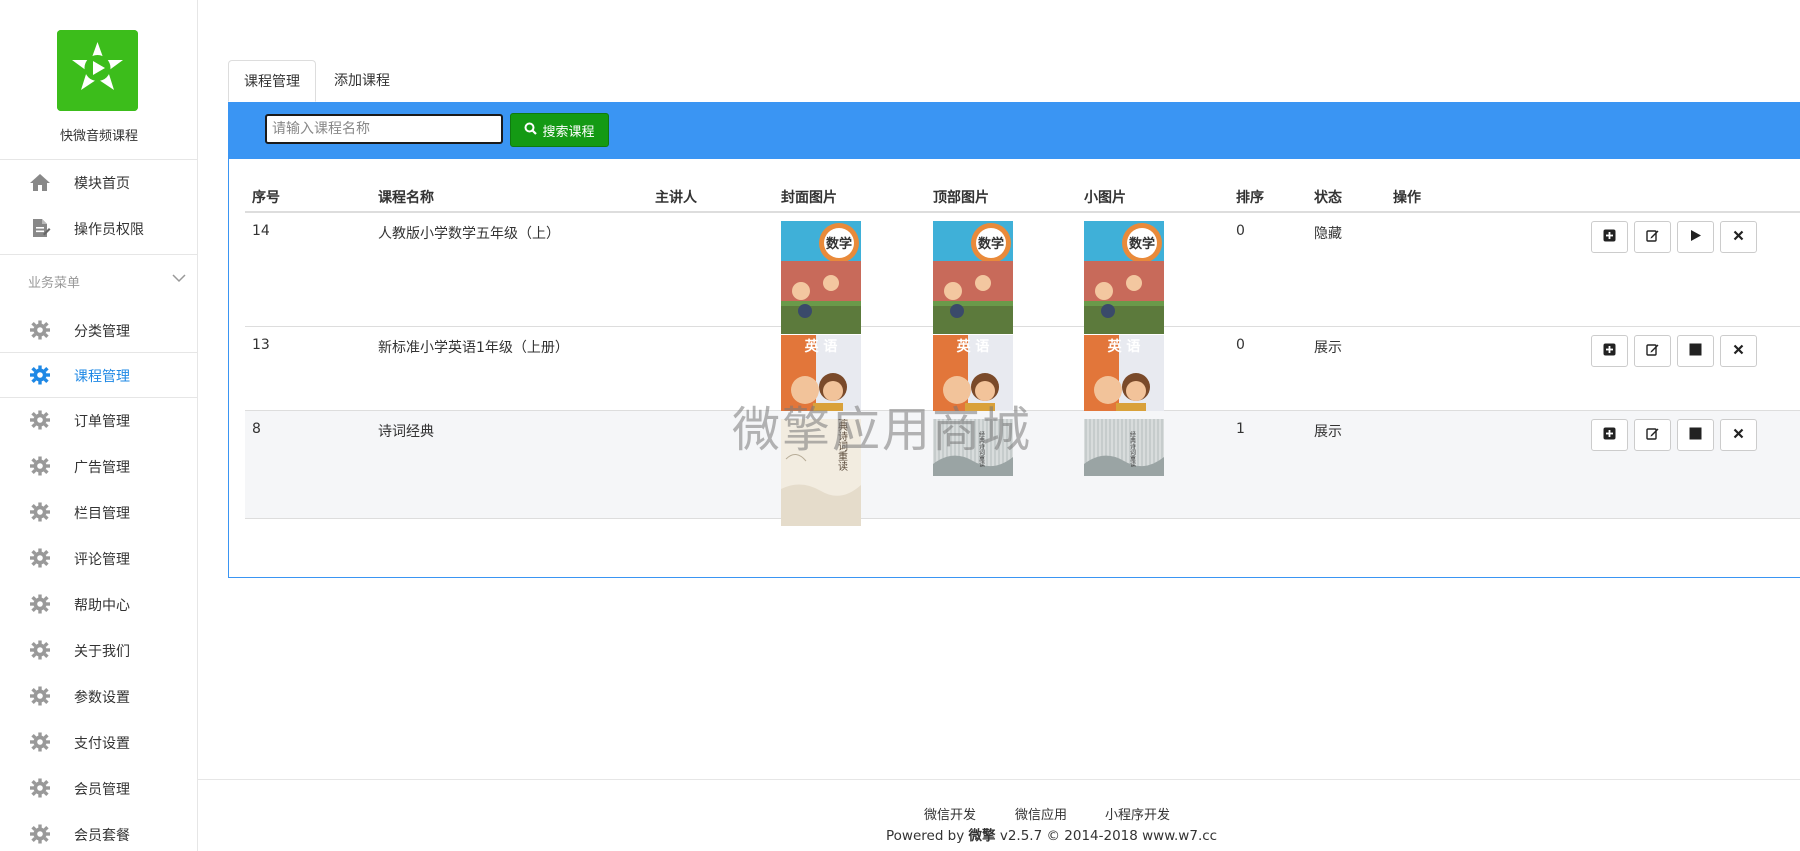 This screenshot has height=851, width=1800. I want to click on search-button: 搜索课程, so click(559, 130).